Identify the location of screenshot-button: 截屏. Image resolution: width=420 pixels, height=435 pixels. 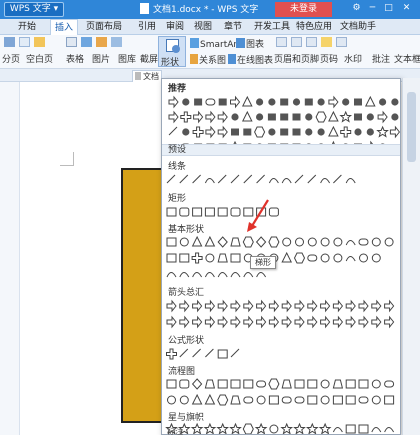
(149, 60).